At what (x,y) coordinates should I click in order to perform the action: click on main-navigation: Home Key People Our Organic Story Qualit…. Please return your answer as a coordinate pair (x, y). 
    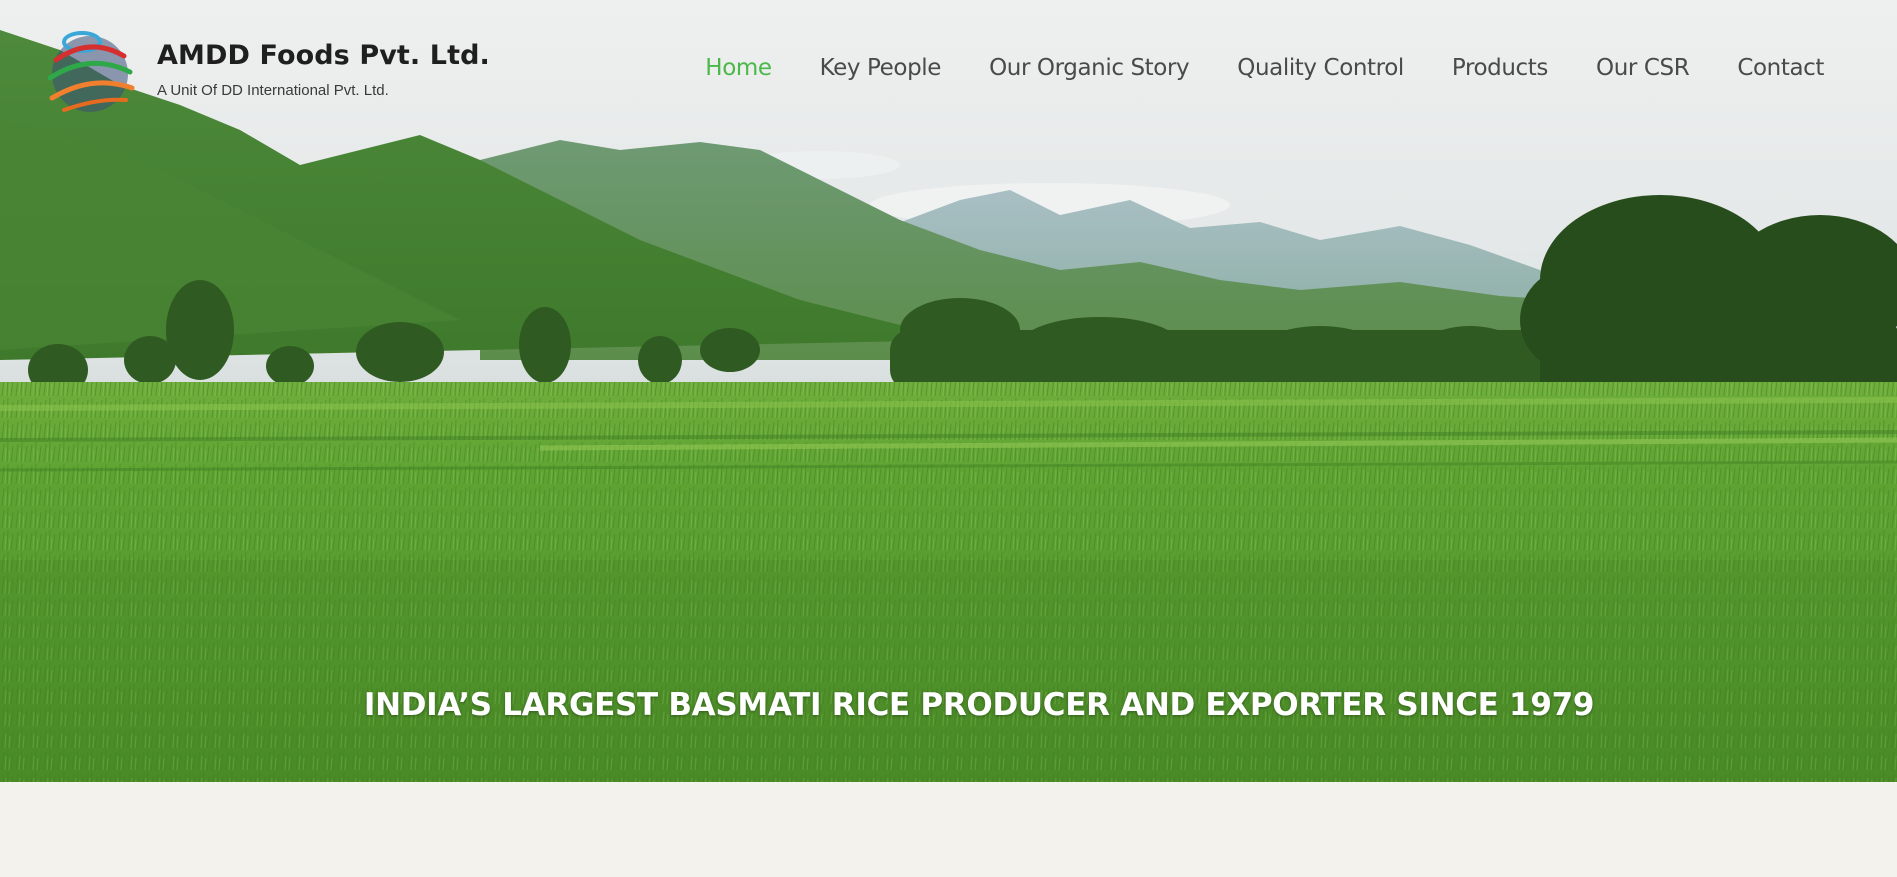
    Looking at the image, I should click on (1264, 68).